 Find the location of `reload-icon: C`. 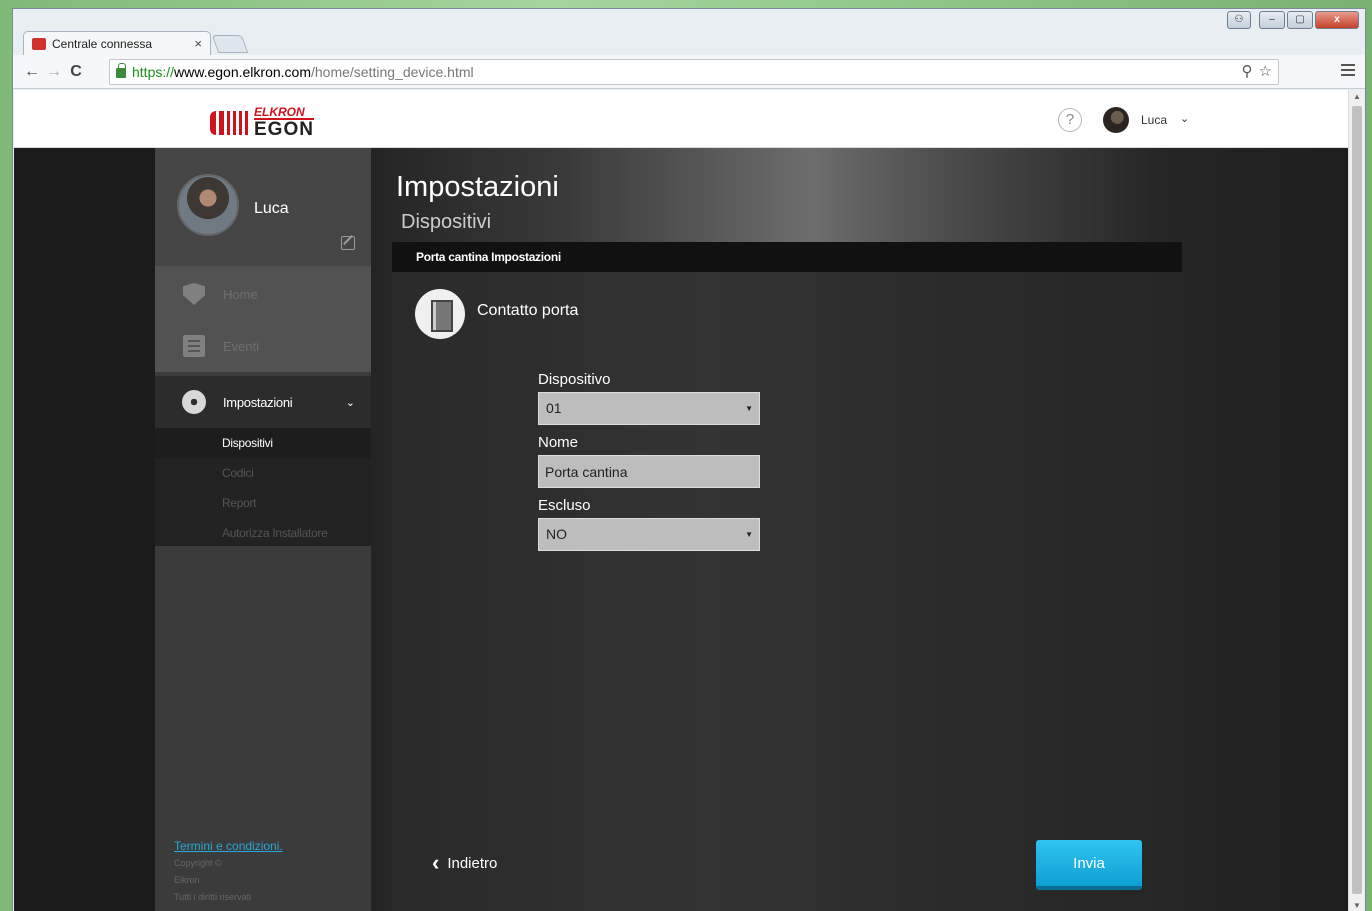

reload-icon: C is located at coordinates (76, 72).